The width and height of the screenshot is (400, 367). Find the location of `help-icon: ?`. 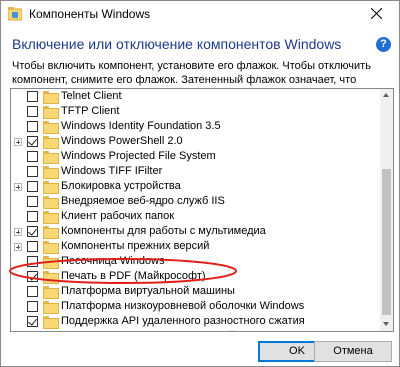

help-icon: ? is located at coordinates (383, 44).